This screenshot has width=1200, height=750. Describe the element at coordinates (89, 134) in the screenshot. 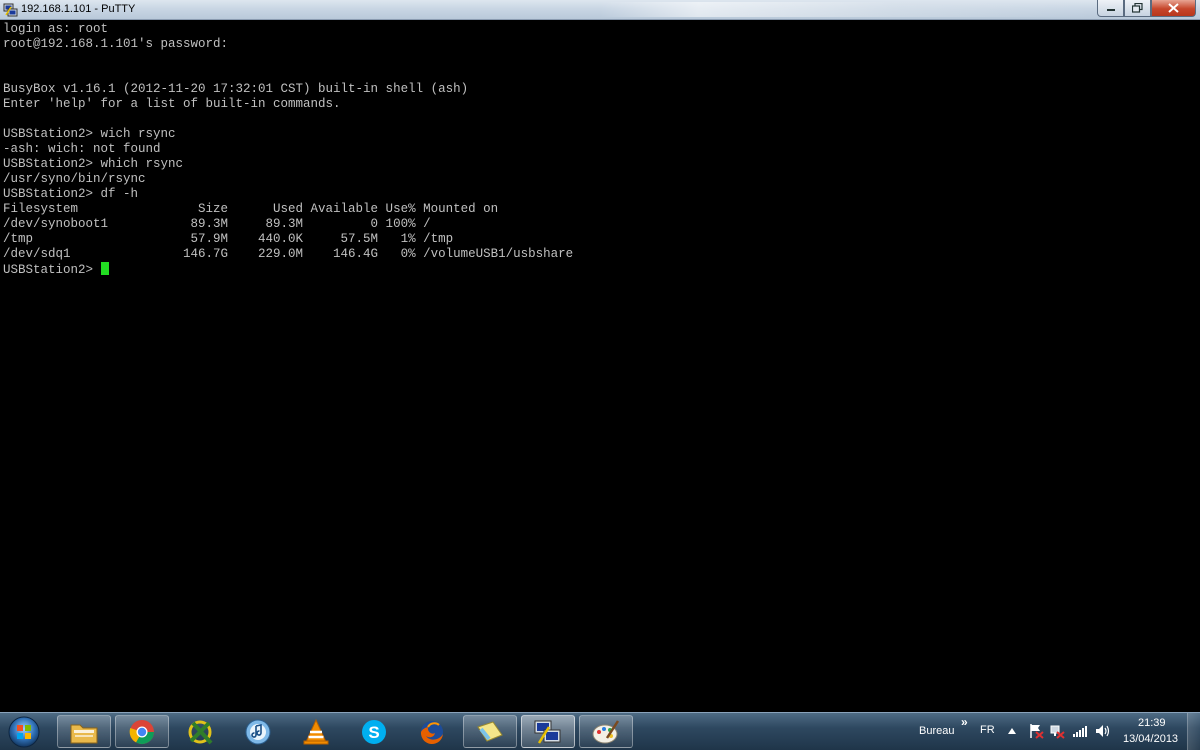

I see `terminal-line: USBStation2> wich rsync` at that location.